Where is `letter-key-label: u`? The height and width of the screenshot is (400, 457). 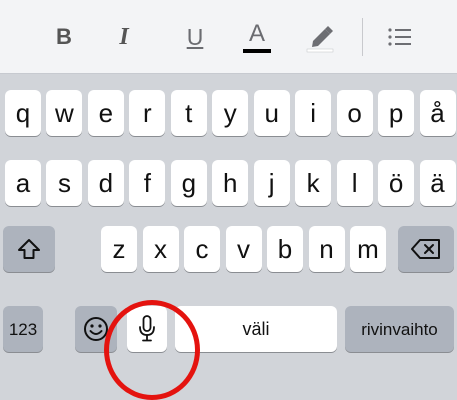
letter-key-label: u is located at coordinates (271, 113).